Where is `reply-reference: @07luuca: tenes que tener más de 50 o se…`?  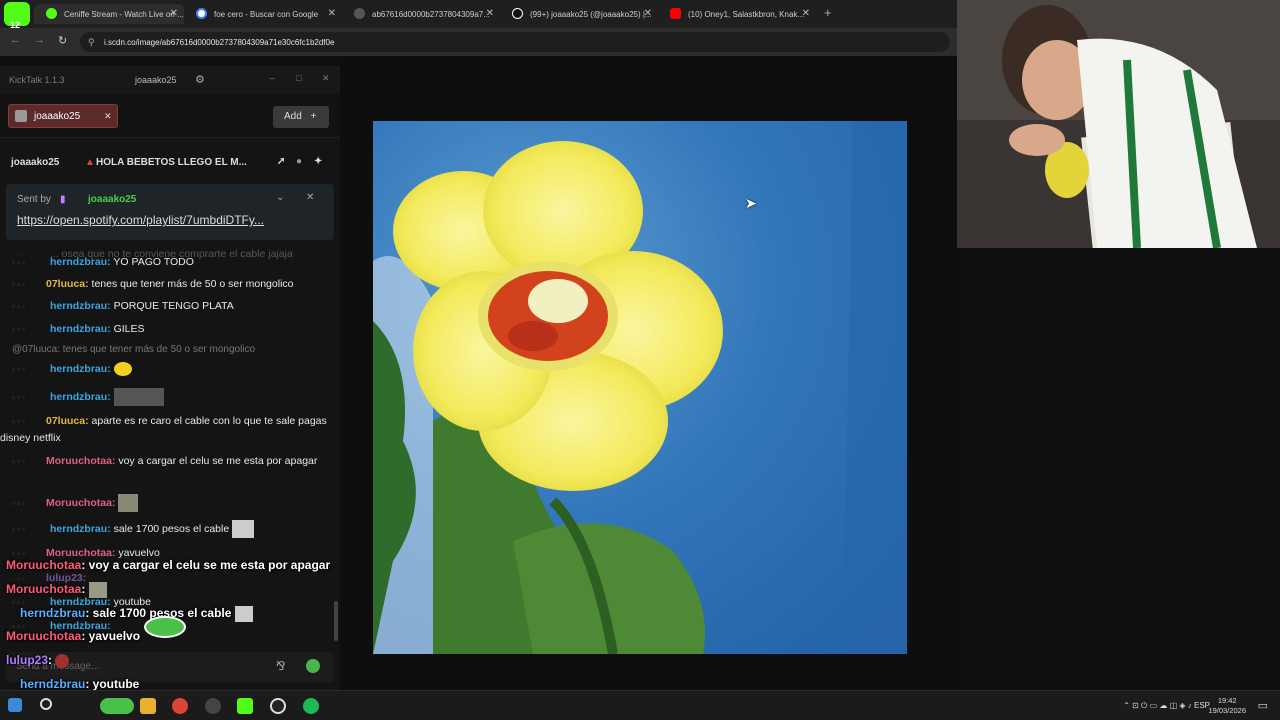
reply-reference: @07luuca: tenes que tener más de 50 o se… is located at coordinates (133, 349).